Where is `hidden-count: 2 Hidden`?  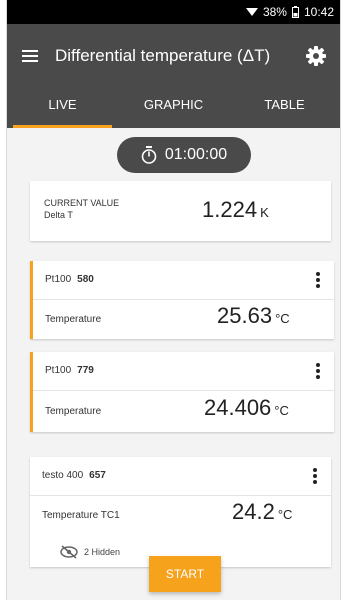
hidden-count: 2 Hidden is located at coordinates (102, 552).